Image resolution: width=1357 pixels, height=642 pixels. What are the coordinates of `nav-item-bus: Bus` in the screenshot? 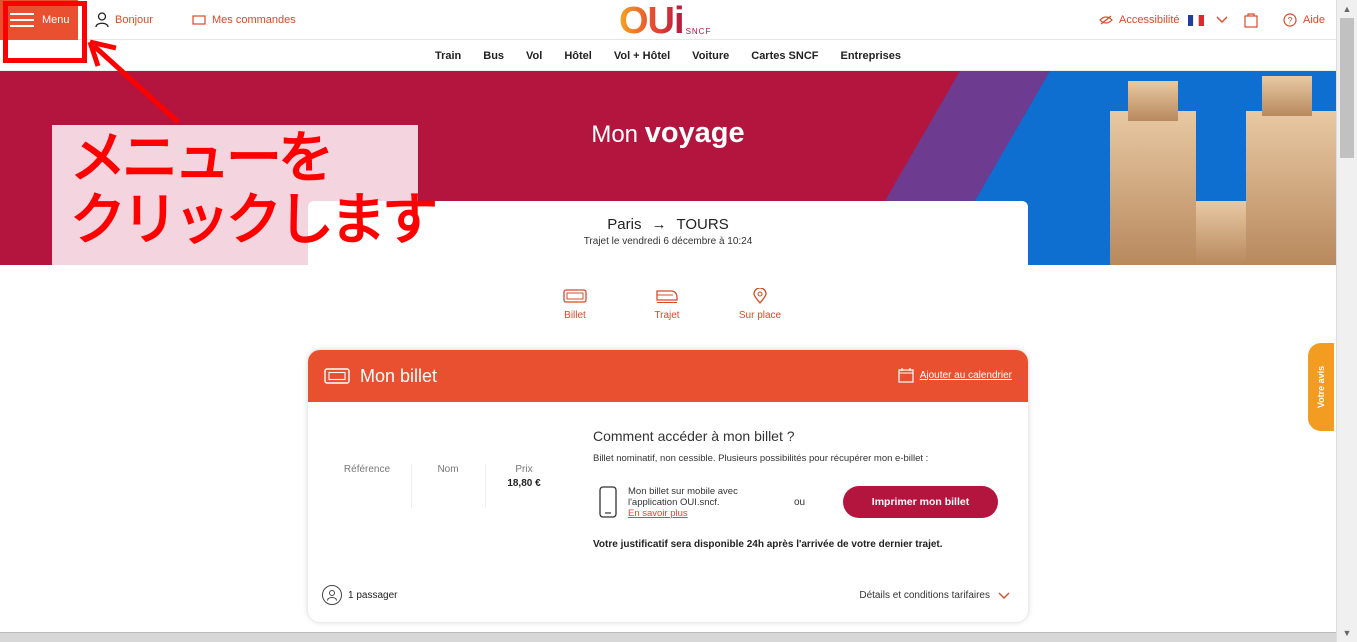 It's located at (493, 56).